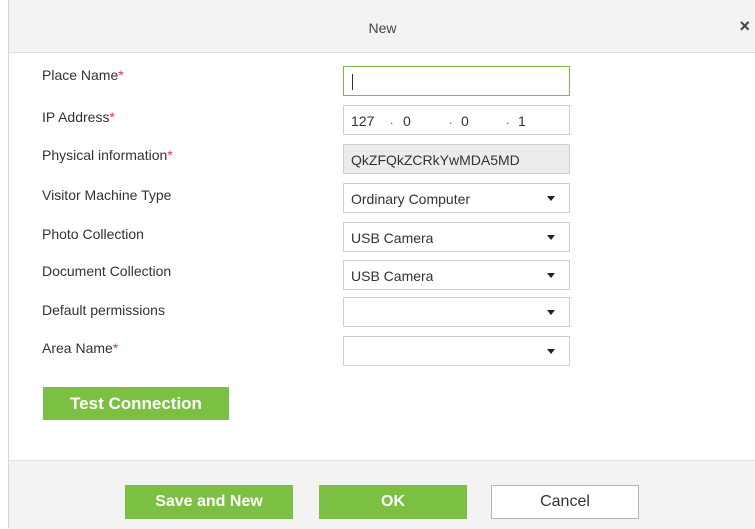 This screenshot has height=529, width=755. What do you see at coordinates (456, 120) in the screenshot?
I see `ip-address-input: 127 . 0 . 0 . 1` at bounding box center [456, 120].